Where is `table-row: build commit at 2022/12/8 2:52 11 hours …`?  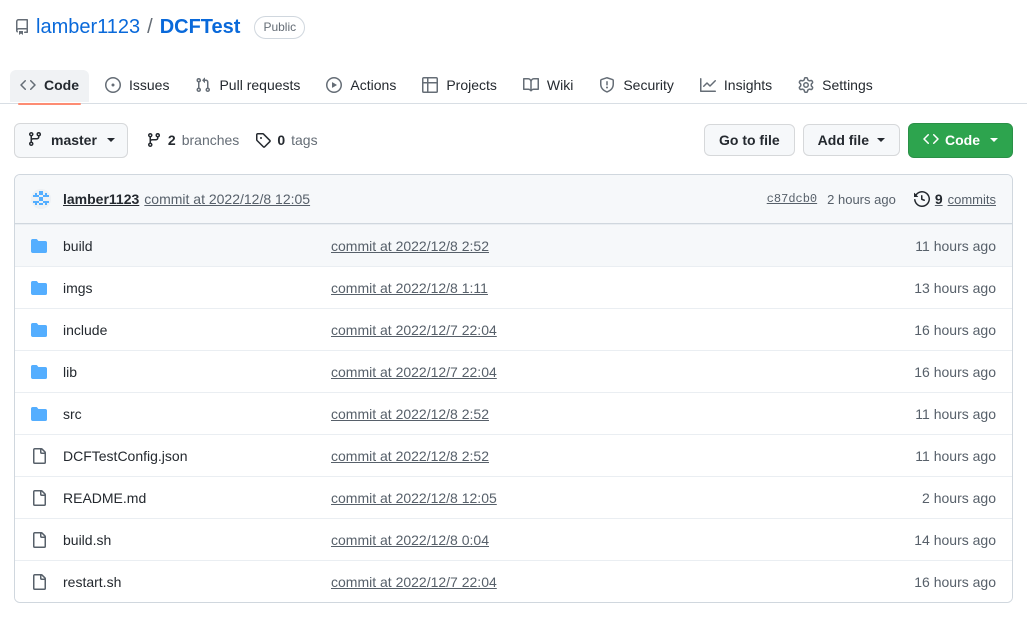
table-row: build commit at 2022/12/8 2:52 11 hours … is located at coordinates (513, 245).